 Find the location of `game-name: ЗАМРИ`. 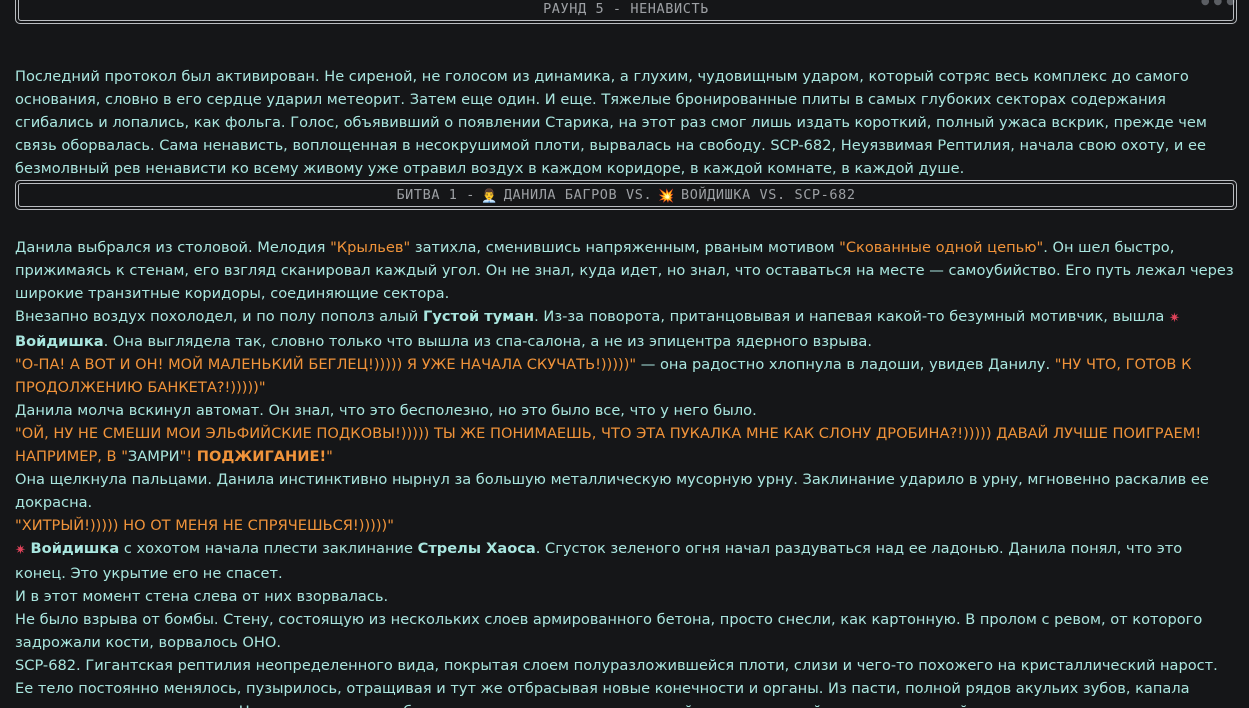

game-name: ЗАМРИ is located at coordinates (153, 456).